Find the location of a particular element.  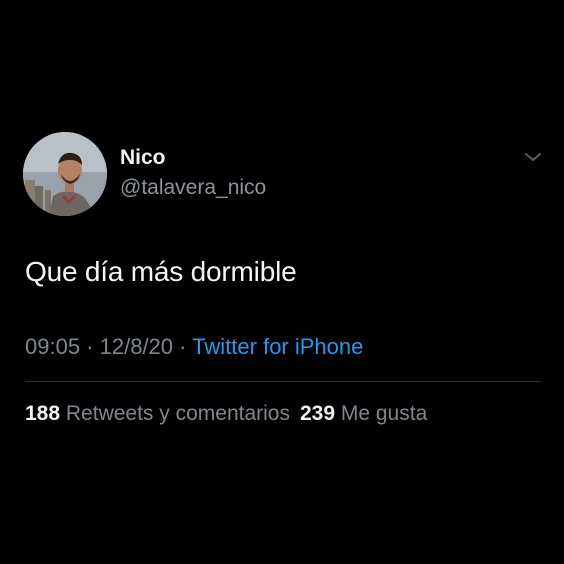

user-handle: @talavera_nico is located at coordinates (193, 188).